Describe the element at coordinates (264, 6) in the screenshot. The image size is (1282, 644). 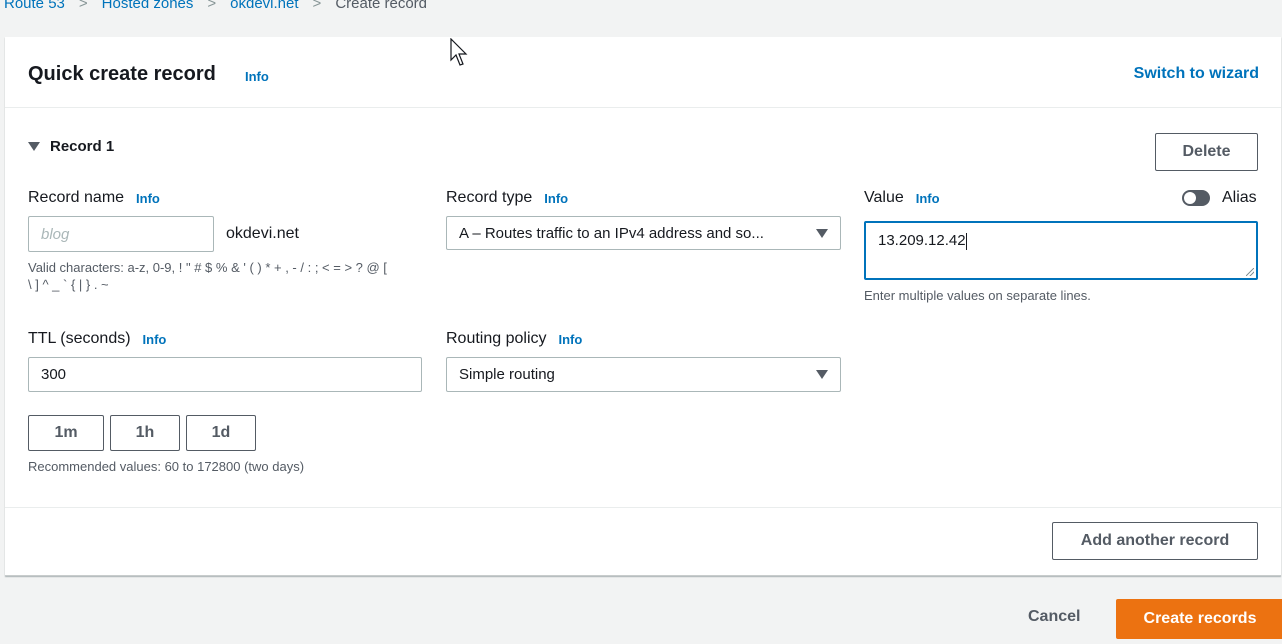
I see `breadcrumb-zone: okdevi.net` at that location.